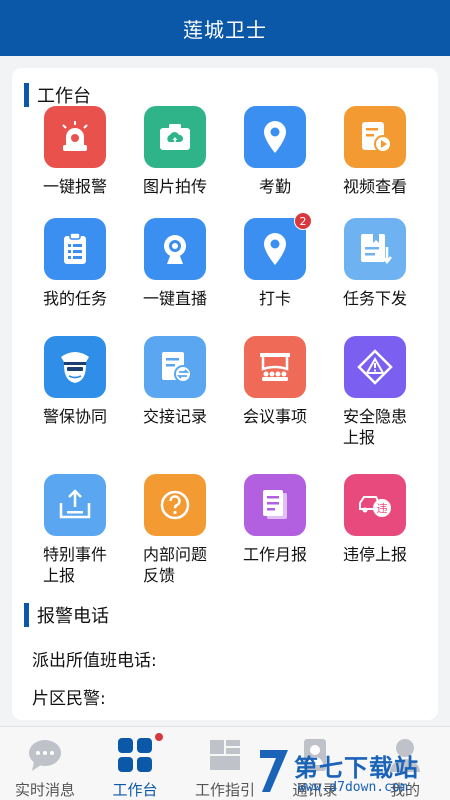  What do you see at coordinates (275, 137) in the screenshot?
I see `location-pin-icon` at bounding box center [275, 137].